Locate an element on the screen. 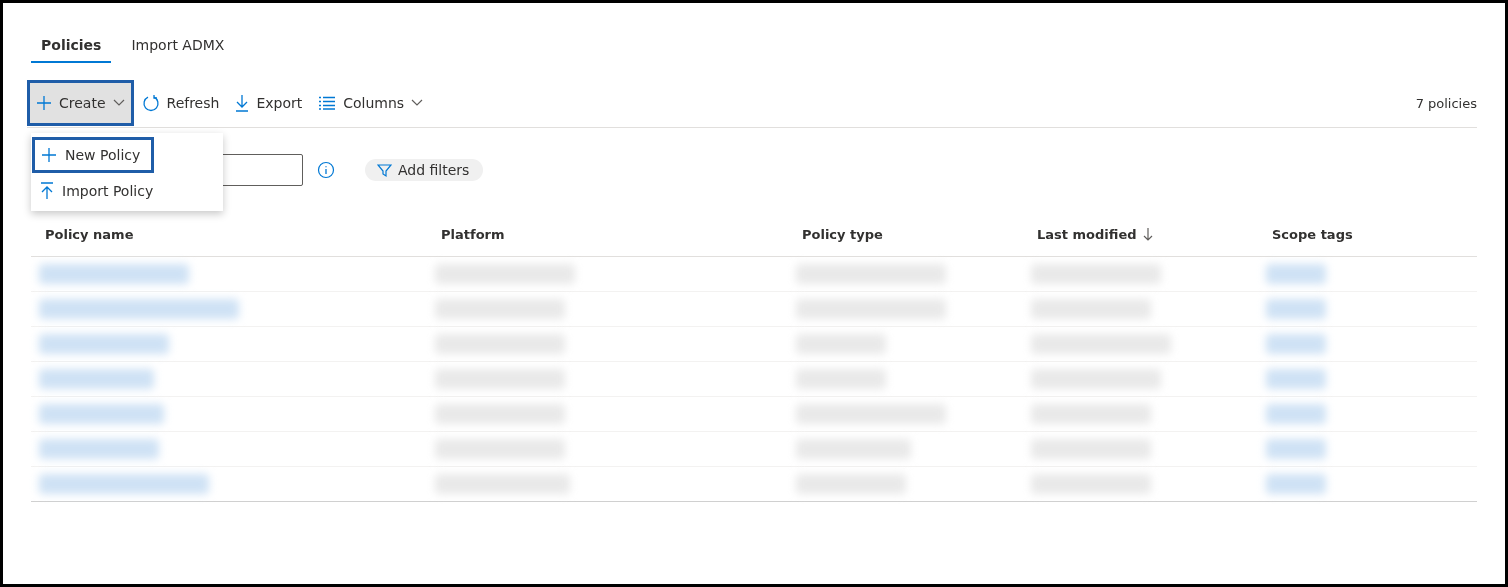 The width and height of the screenshot is (1508, 587). column-header: Policy name is located at coordinates (89, 234).